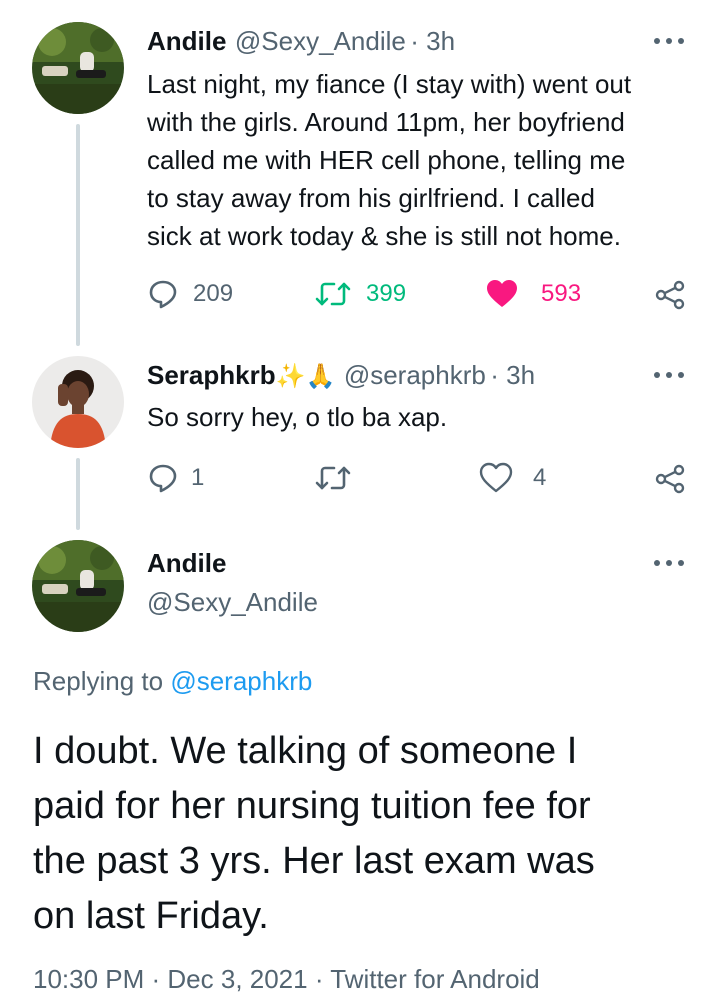 The height and width of the screenshot is (995, 720). I want to click on tweet-header: Seraphkrb✨🙏 @seraphkrb · 3h, so click(341, 375).